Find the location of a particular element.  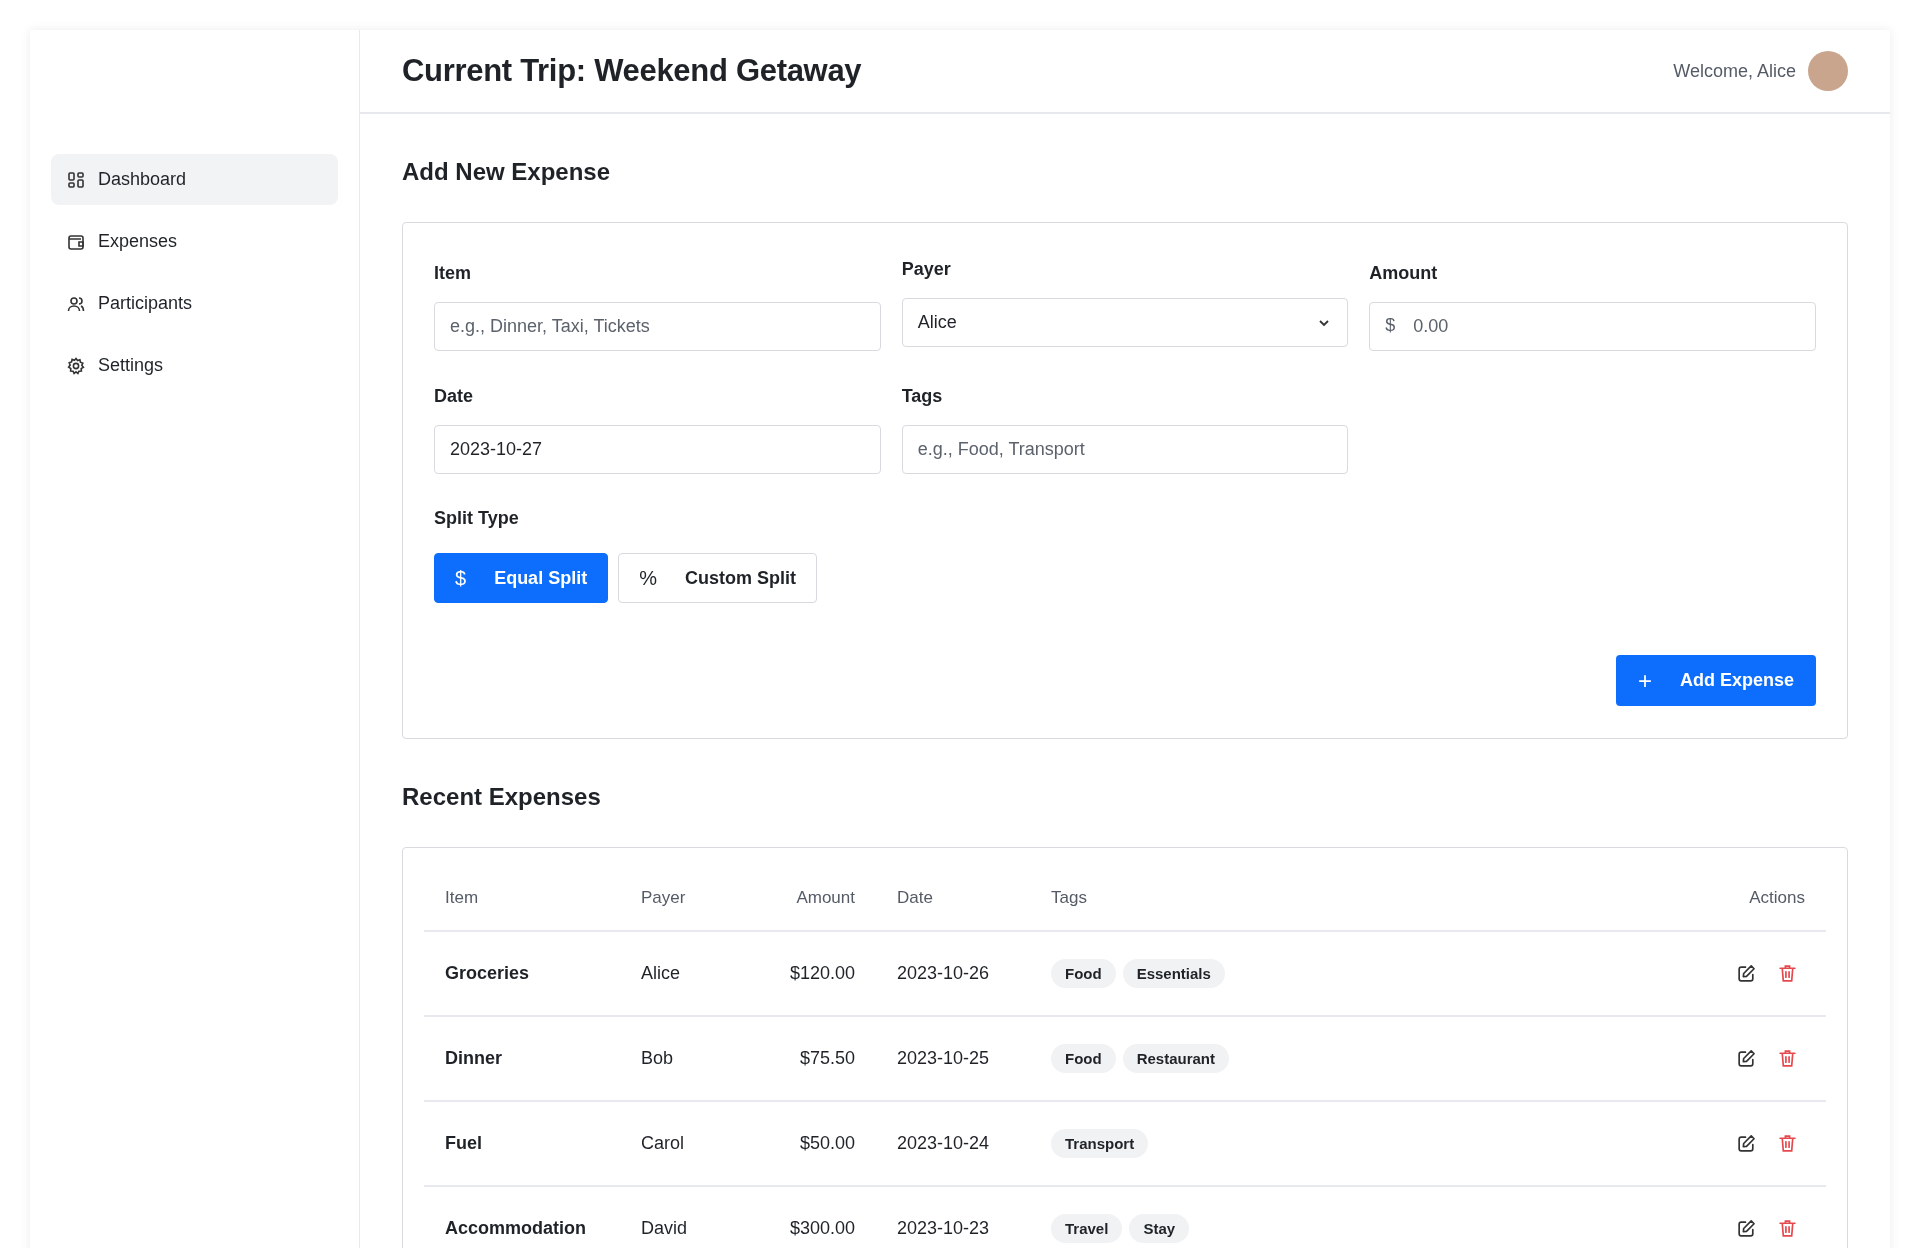

column-header: Tags is located at coordinates (1069, 898).